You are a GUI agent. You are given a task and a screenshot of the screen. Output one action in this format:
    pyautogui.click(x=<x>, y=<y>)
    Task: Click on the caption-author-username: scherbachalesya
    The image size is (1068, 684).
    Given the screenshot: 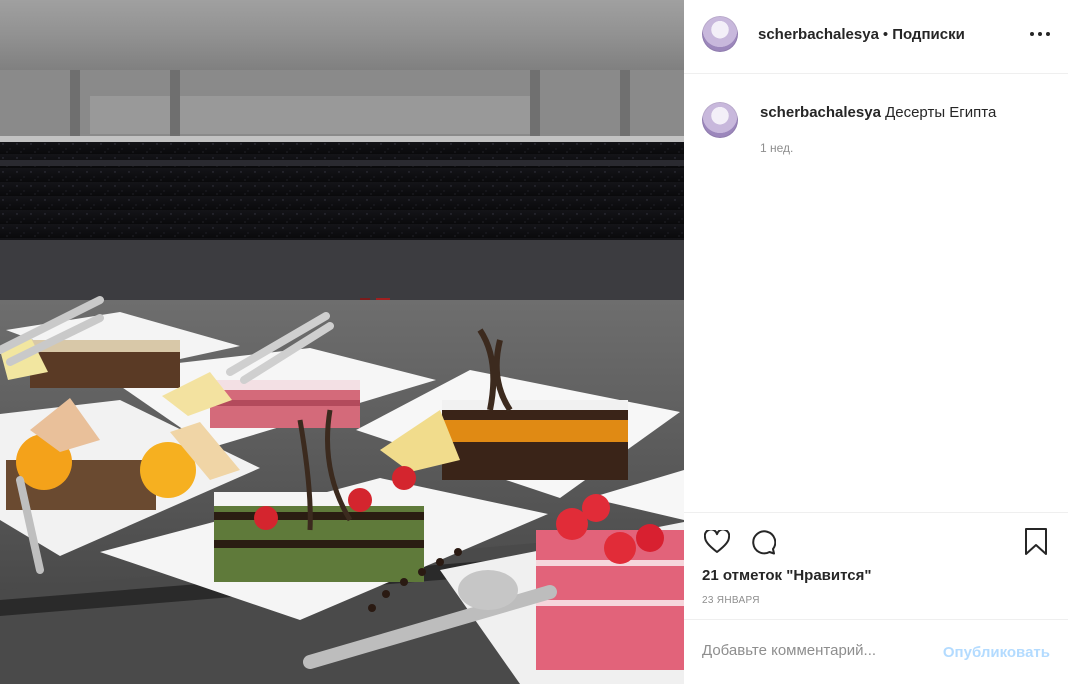 What is the action you would take?
    pyautogui.click(x=820, y=112)
    